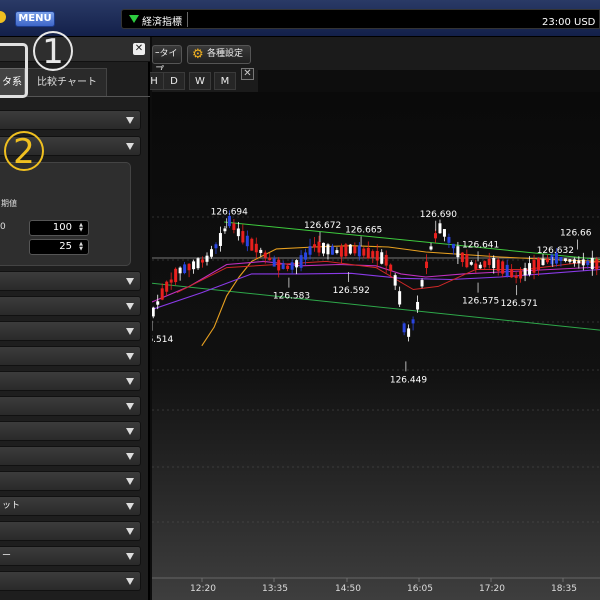 This screenshot has height=600, width=600. I want to click on menu-button: MENU, so click(35, 19).